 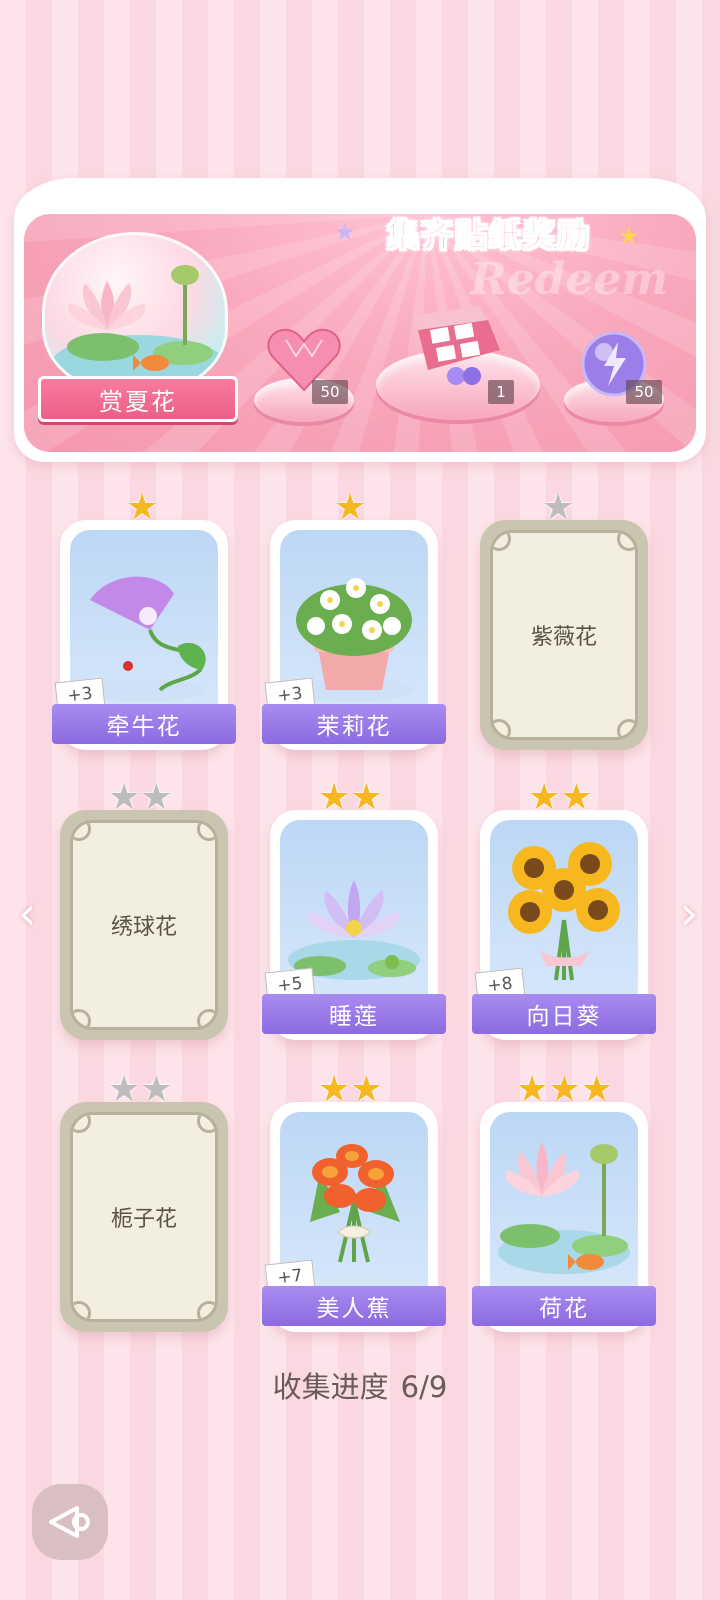 I want to click on progress-value: 6/9, so click(x=424, y=1387).